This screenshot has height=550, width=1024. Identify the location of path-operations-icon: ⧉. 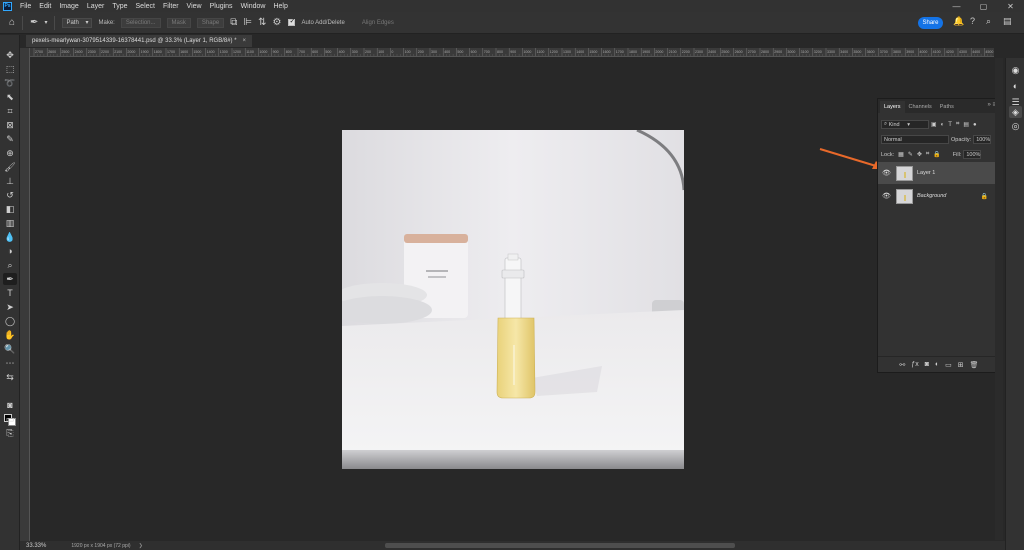
(233, 22).